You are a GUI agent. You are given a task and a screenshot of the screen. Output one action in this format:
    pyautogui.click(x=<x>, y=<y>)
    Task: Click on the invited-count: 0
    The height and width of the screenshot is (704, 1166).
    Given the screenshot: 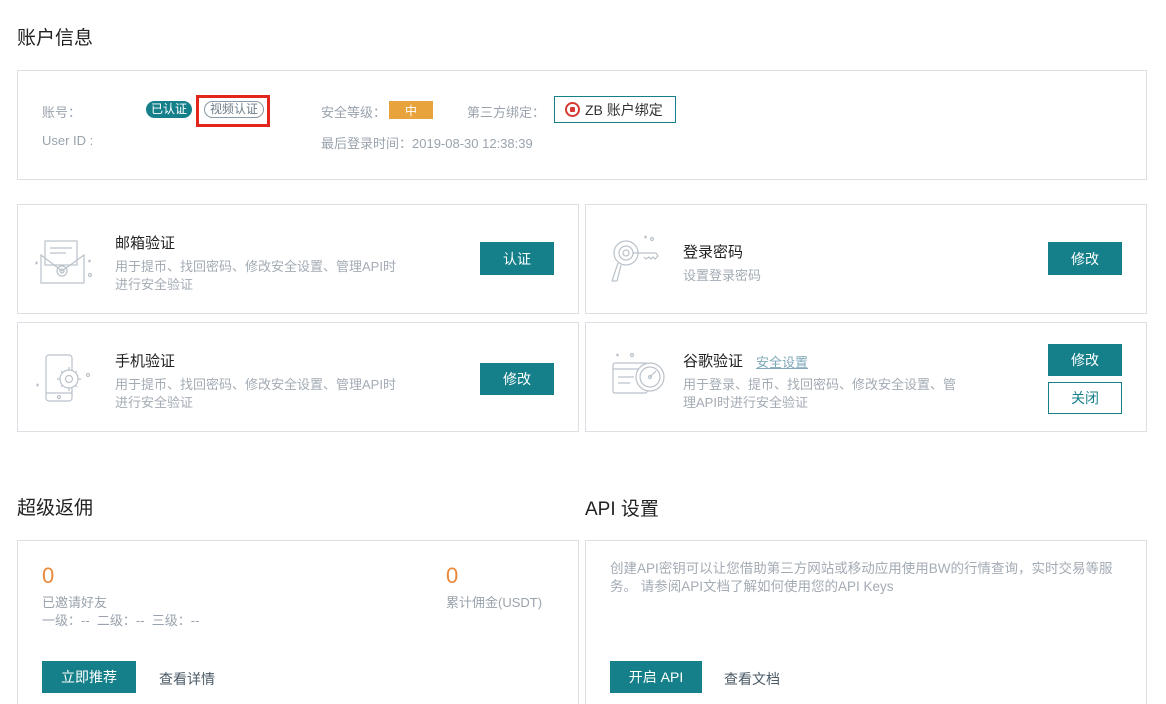 What is the action you would take?
    pyautogui.click(x=48, y=575)
    